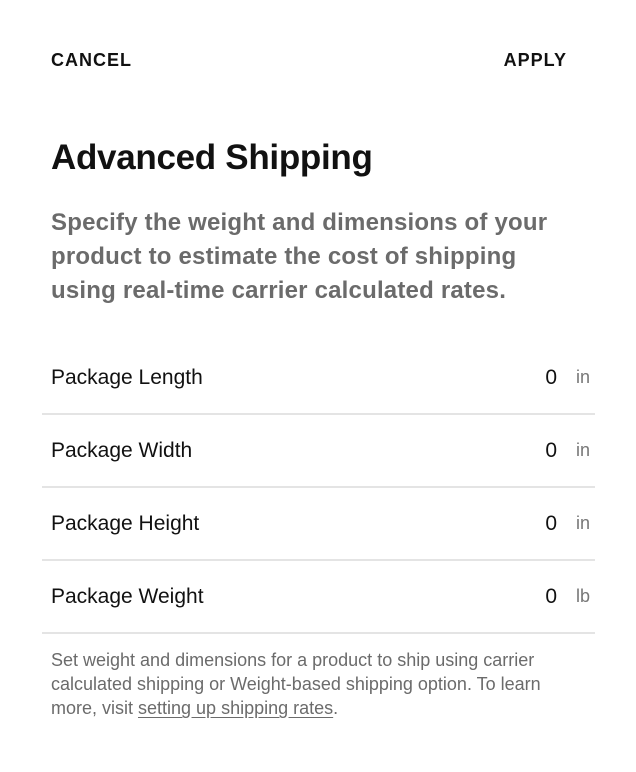 This screenshot has height=772, width=636. I want to click on package-width-row: Package Width in, so click(318, 451).